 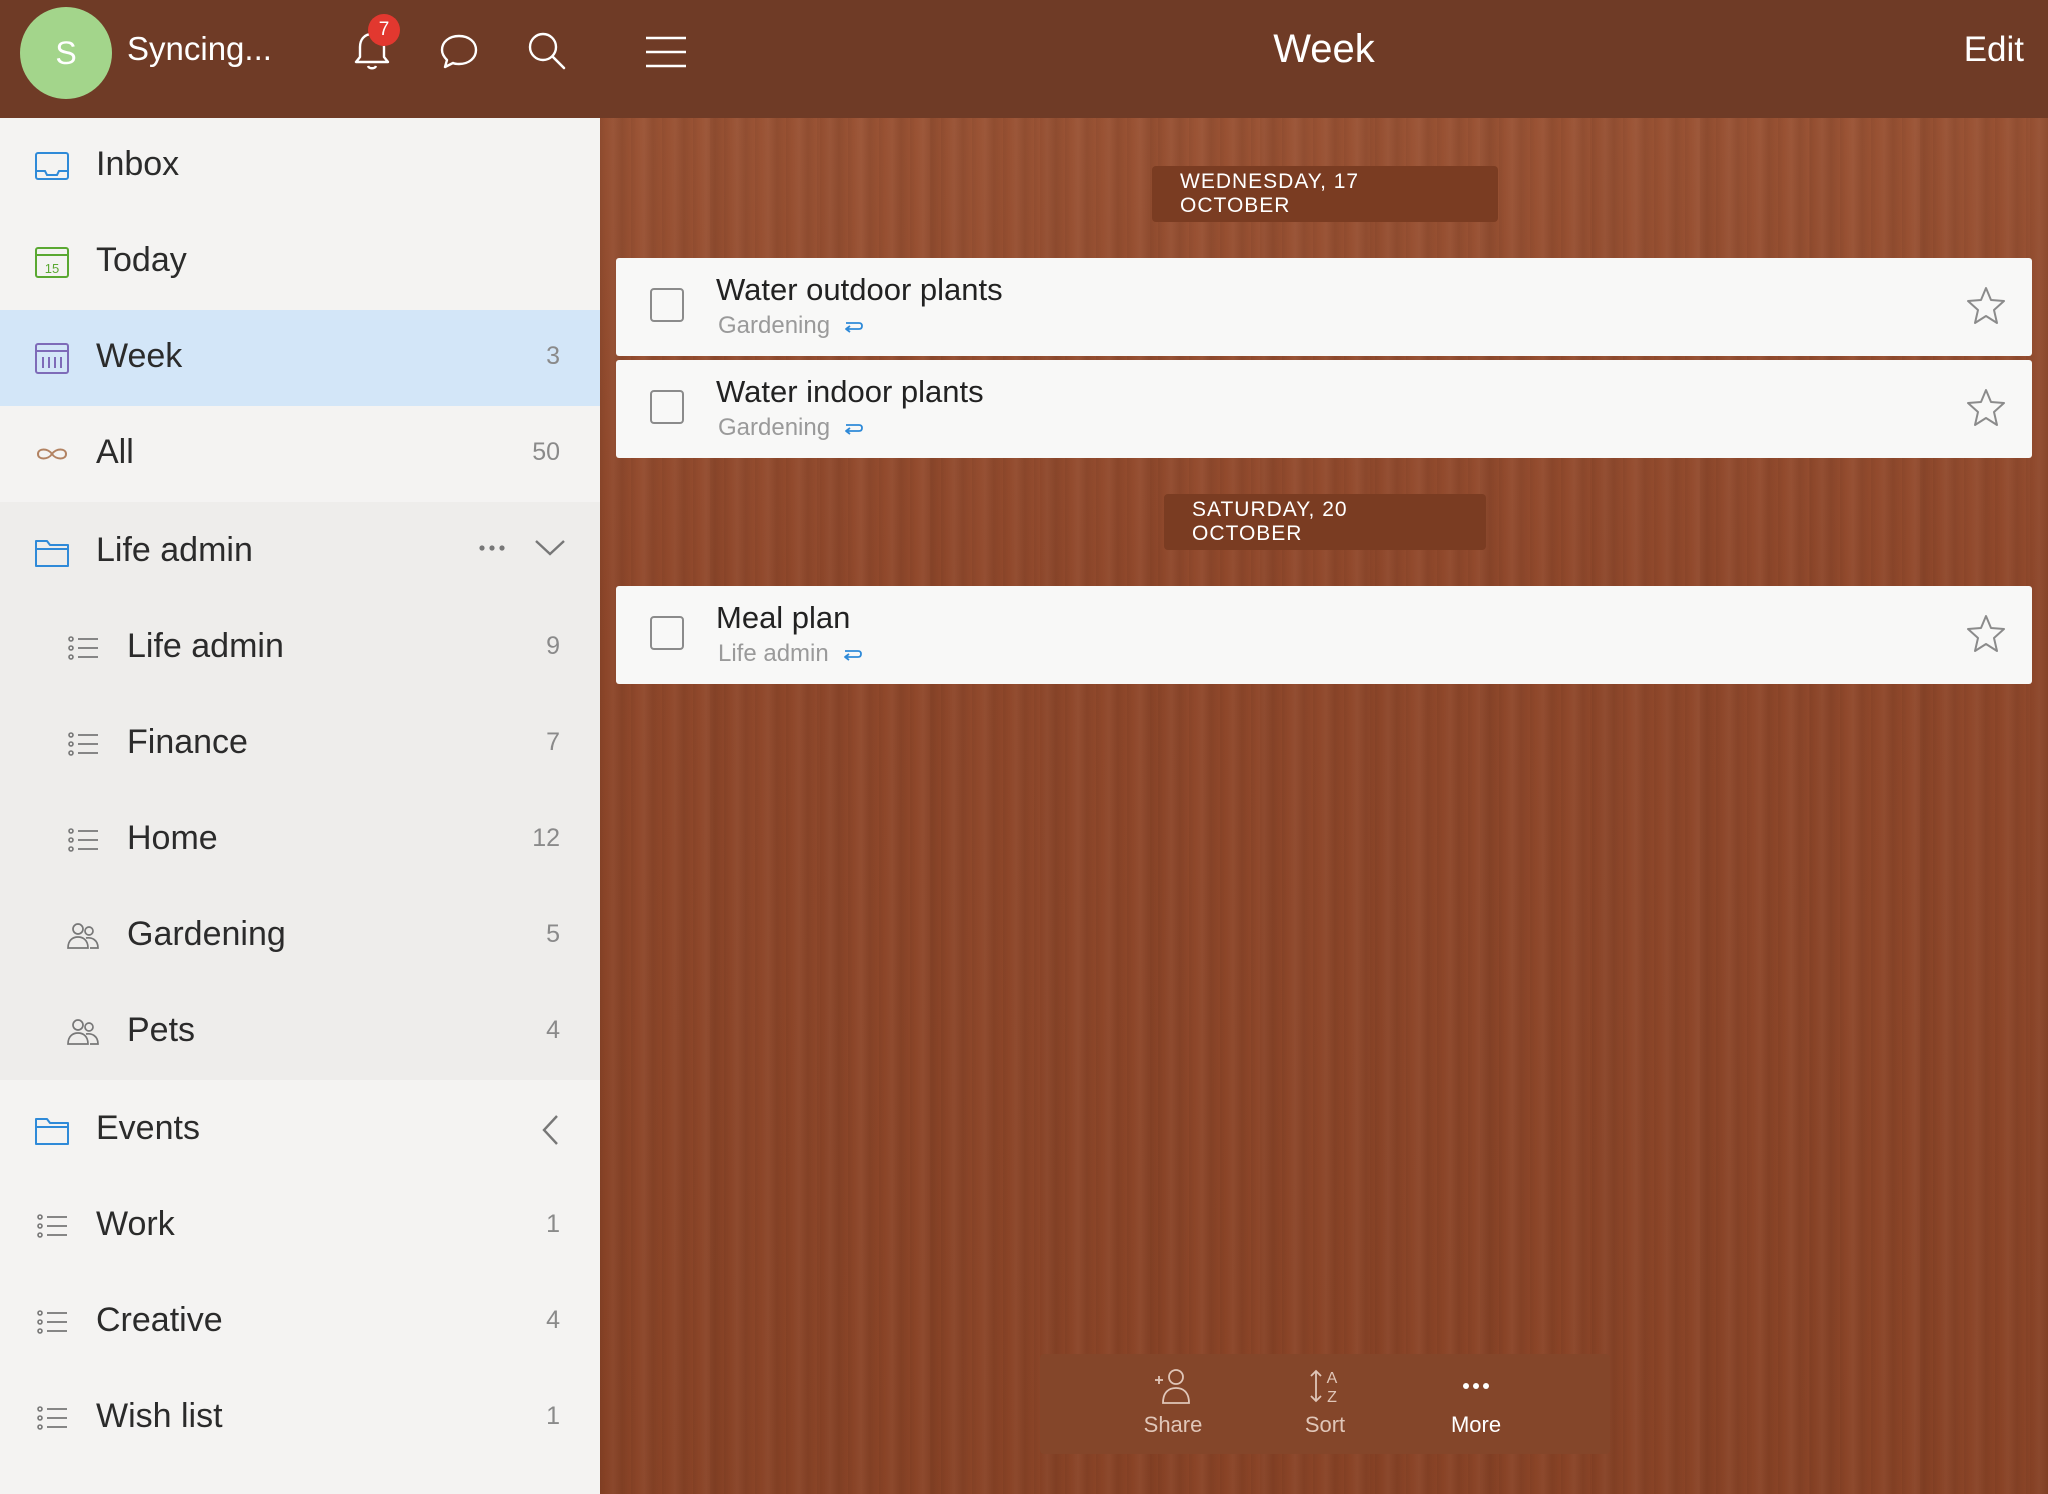 I want to click on date-header: SATURDAY, 20 OCTOBER, so click(x=1325, y=522).